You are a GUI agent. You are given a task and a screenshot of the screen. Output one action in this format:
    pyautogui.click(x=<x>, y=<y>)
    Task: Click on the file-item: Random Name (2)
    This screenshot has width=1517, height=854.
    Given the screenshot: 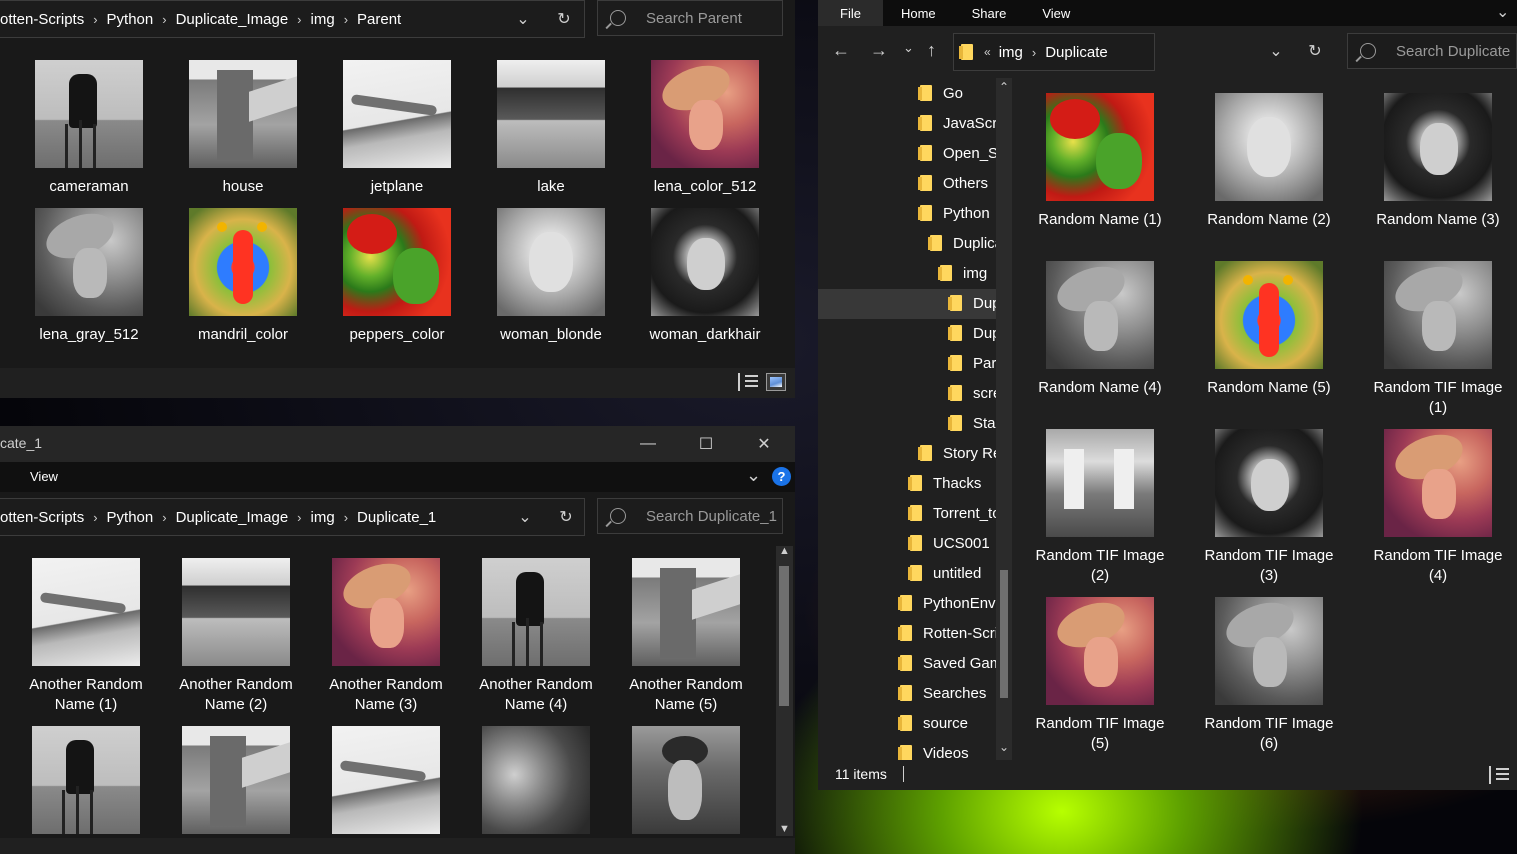 What is the action you would take?
    pyautogui.click(x=1269, y=161)
    